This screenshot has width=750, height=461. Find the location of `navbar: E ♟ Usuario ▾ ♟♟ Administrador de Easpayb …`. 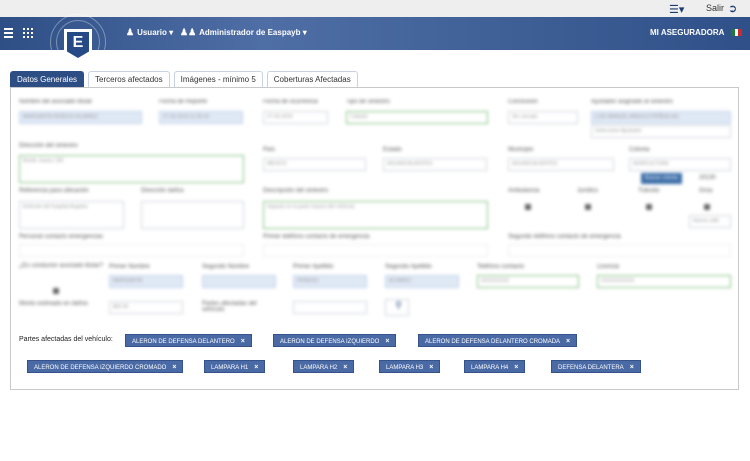

navbar: E ♟ Usuario ▾ ♟♟ Administrador de Easpayb … is located at coordinates (375, 42).